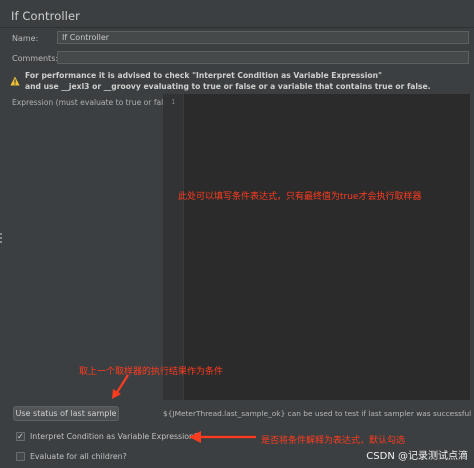  Describe the element at coordinates (333, 441) in the screenshot. I see `checkbox-annotation: 是否将条件解释为表达式，默认勾选` at that location.